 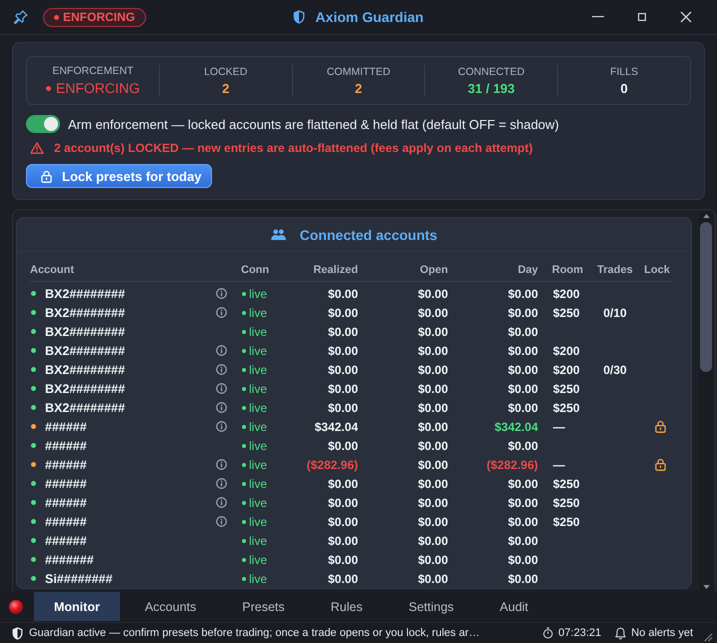 I want to click on status-dot-icon, so click(x=56, y=17).